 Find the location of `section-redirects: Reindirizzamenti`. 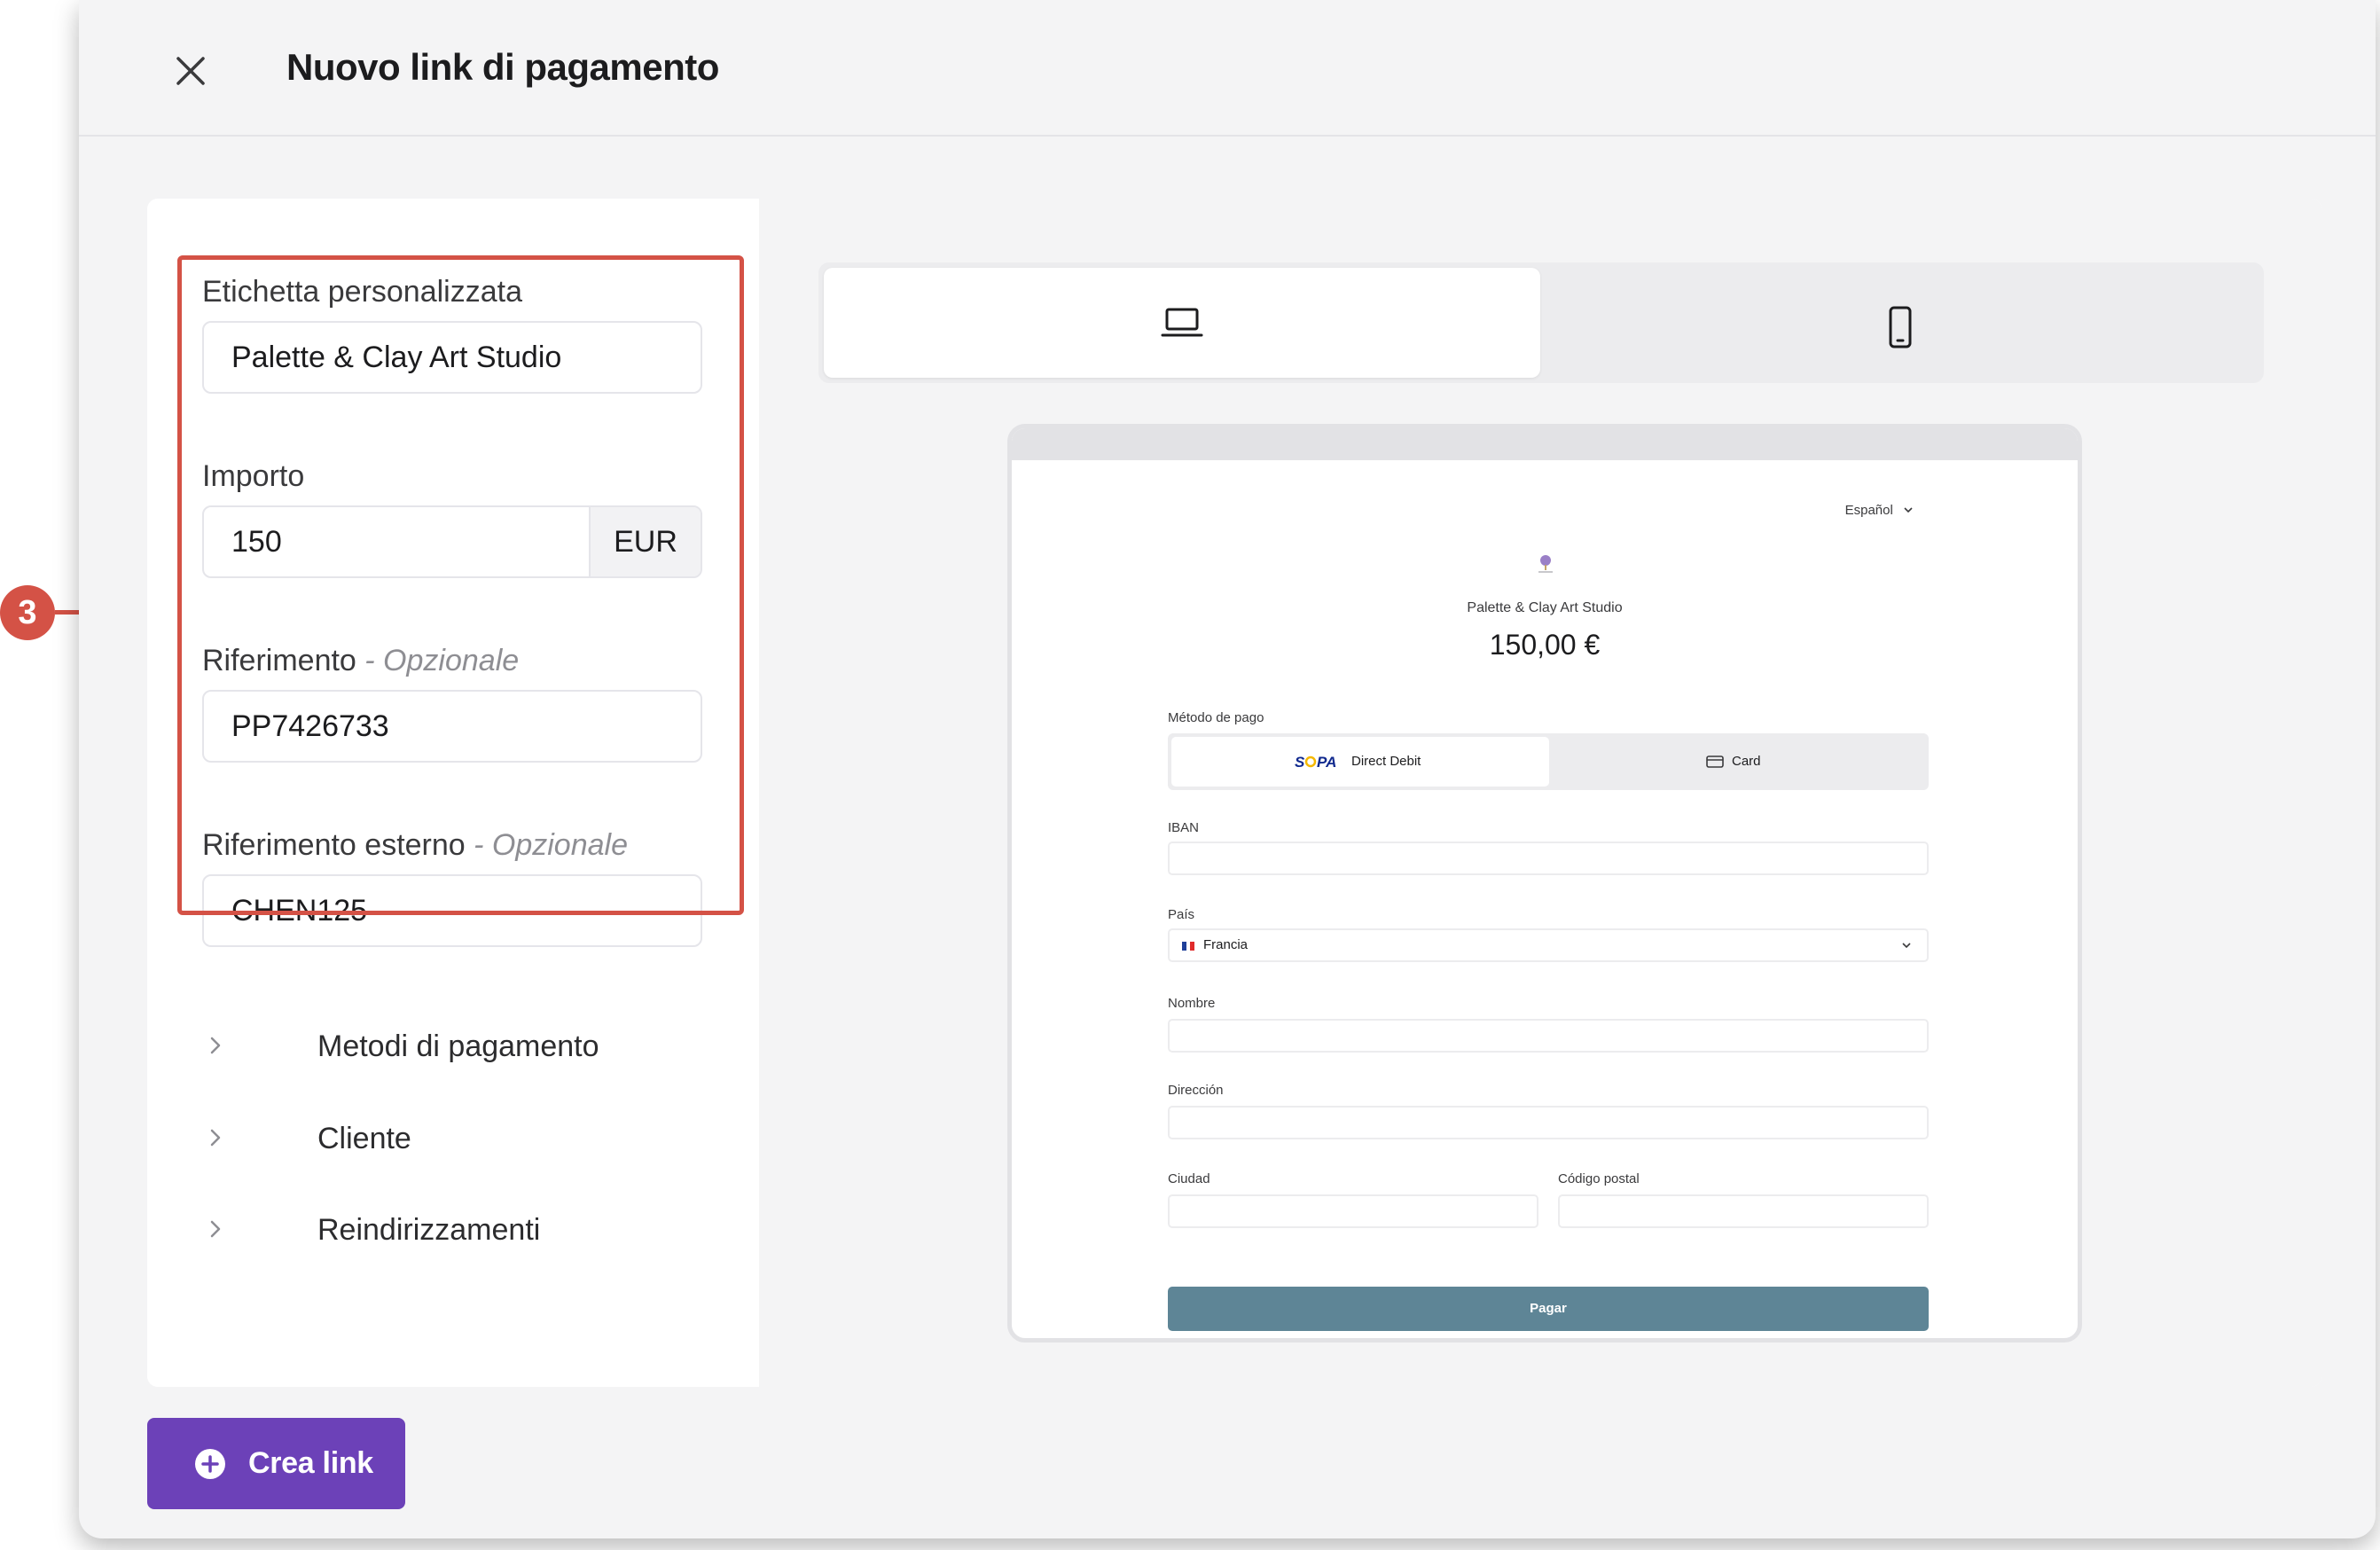

section-redirects: Reindirizzamenti is located at coordinates (450, 1231).